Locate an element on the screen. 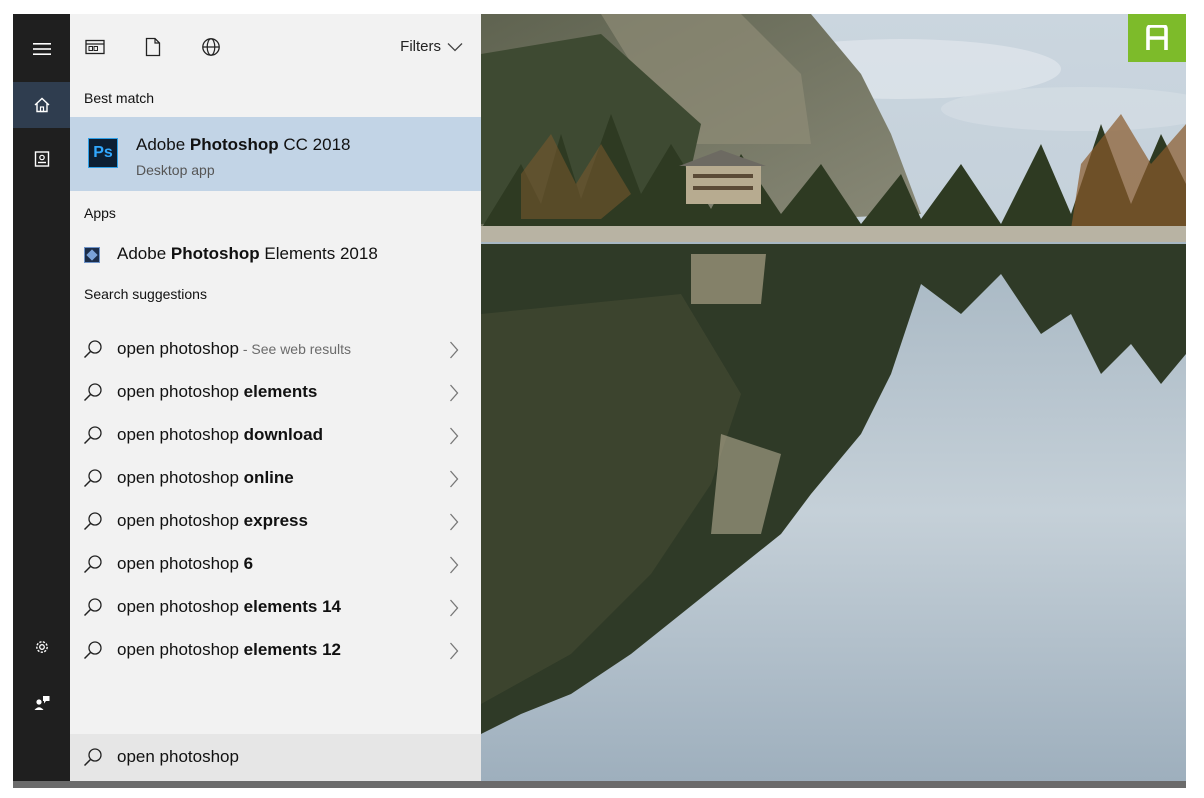 This screenshot has width=1204, height=798. documents-scope-icon is located at coordinates (153, 47).